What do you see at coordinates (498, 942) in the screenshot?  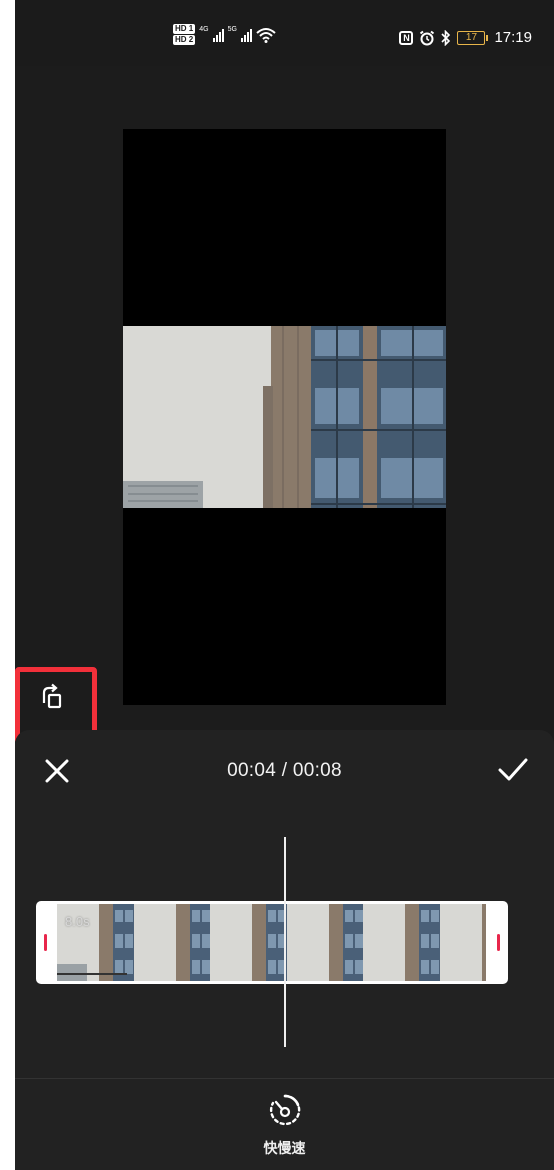 I see `trim-handle-right` at bounding box center [498, 942].